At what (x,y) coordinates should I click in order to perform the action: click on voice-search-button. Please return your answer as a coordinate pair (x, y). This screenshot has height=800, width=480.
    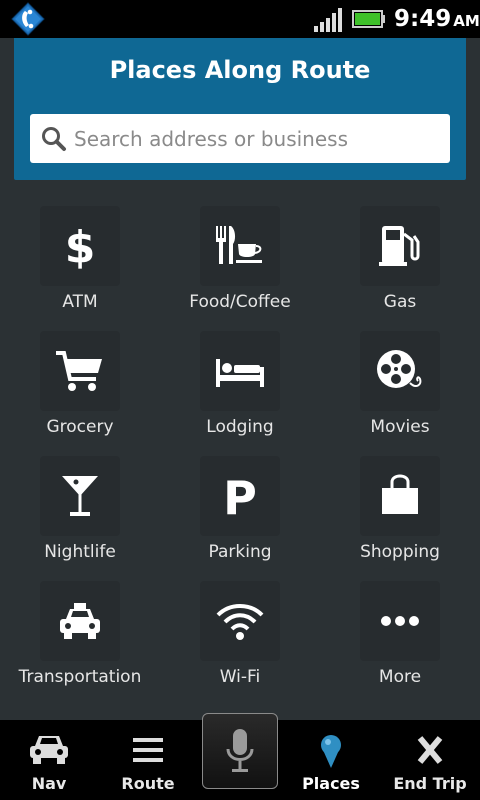
    Looking at the image, I should click on (240, 751).